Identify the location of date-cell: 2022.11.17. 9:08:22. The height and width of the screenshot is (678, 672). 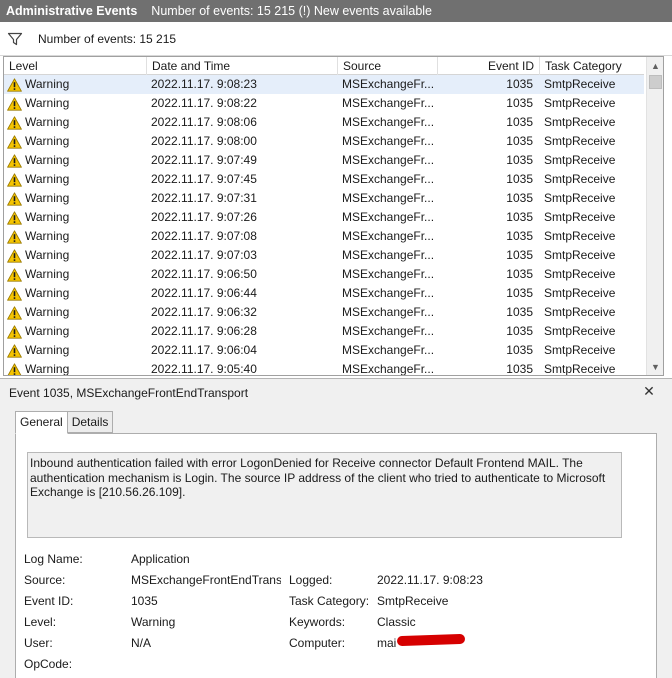
(204, 103).